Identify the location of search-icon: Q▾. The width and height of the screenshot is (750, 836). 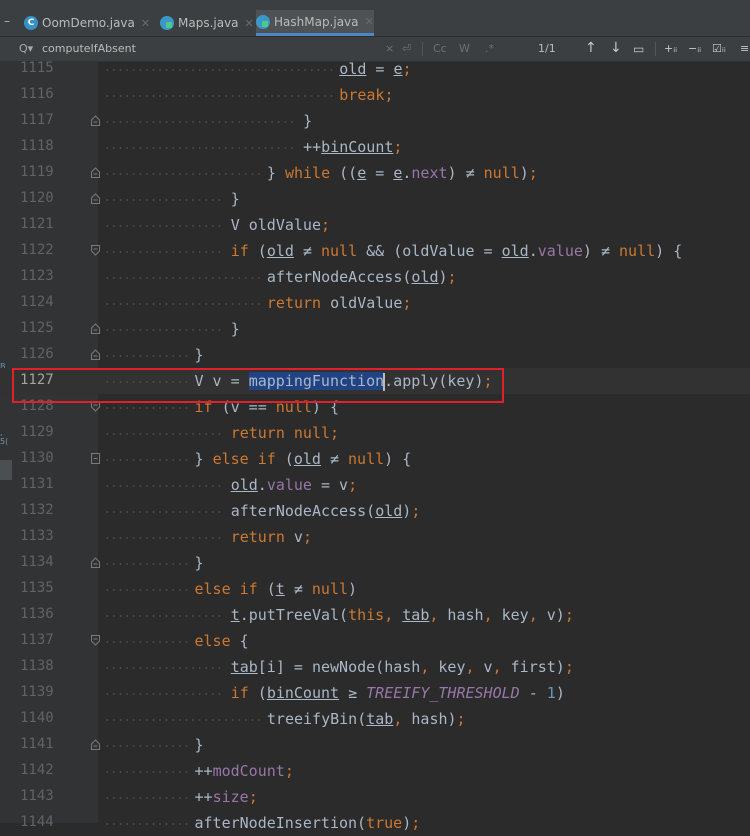
(26, 48).